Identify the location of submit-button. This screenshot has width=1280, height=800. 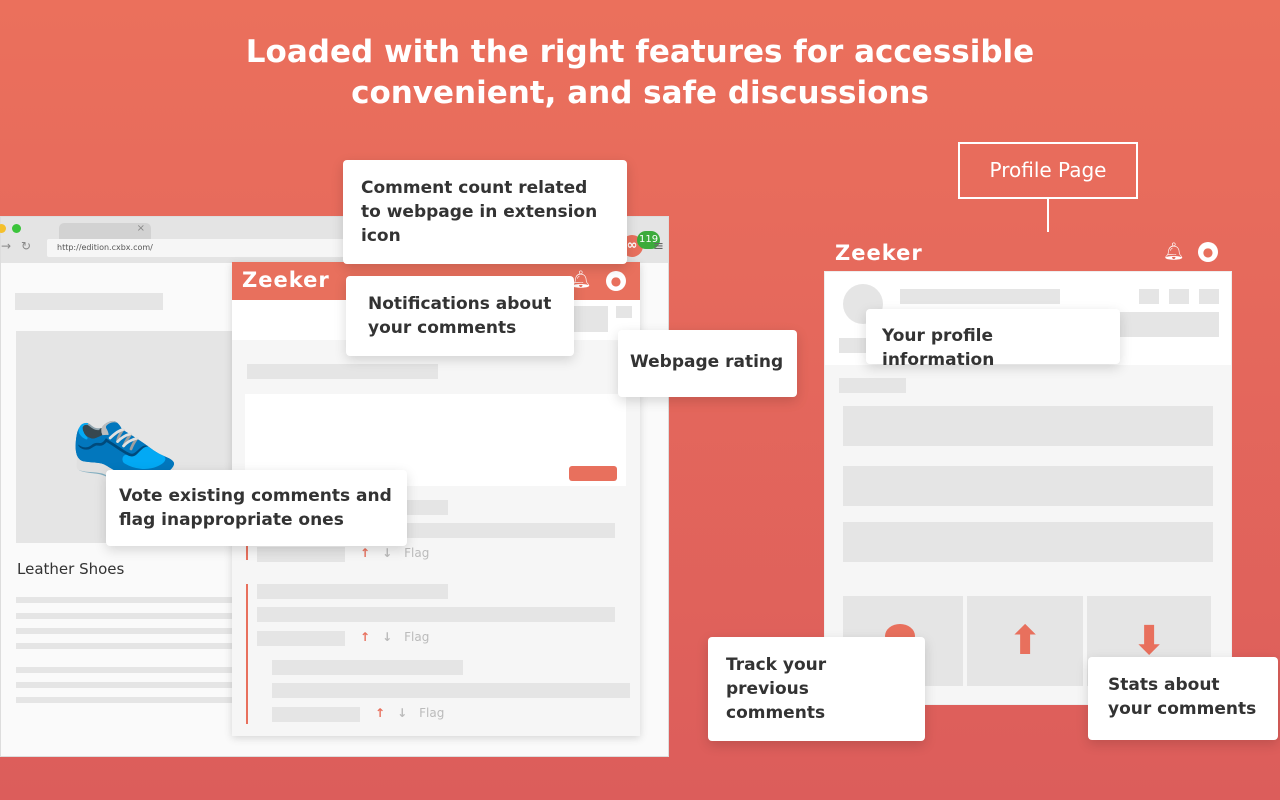
(593, 473).